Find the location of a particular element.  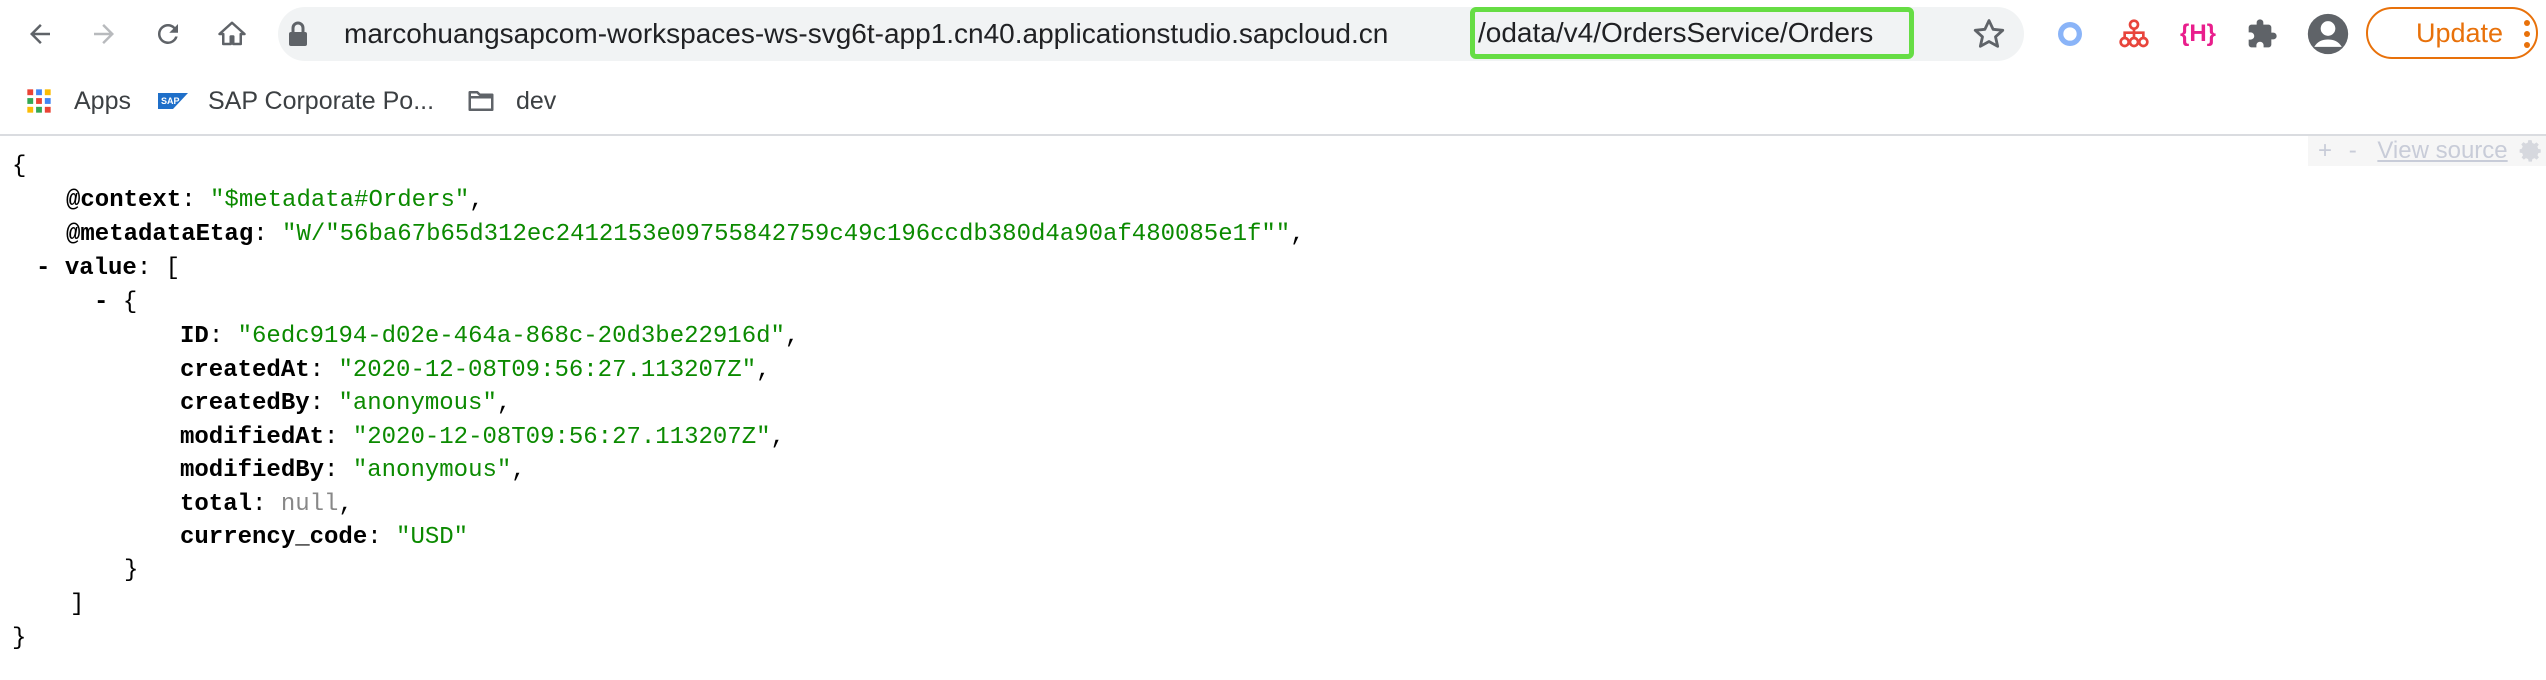

json-row-value: - value: [ is located at coordinates (108, 268).